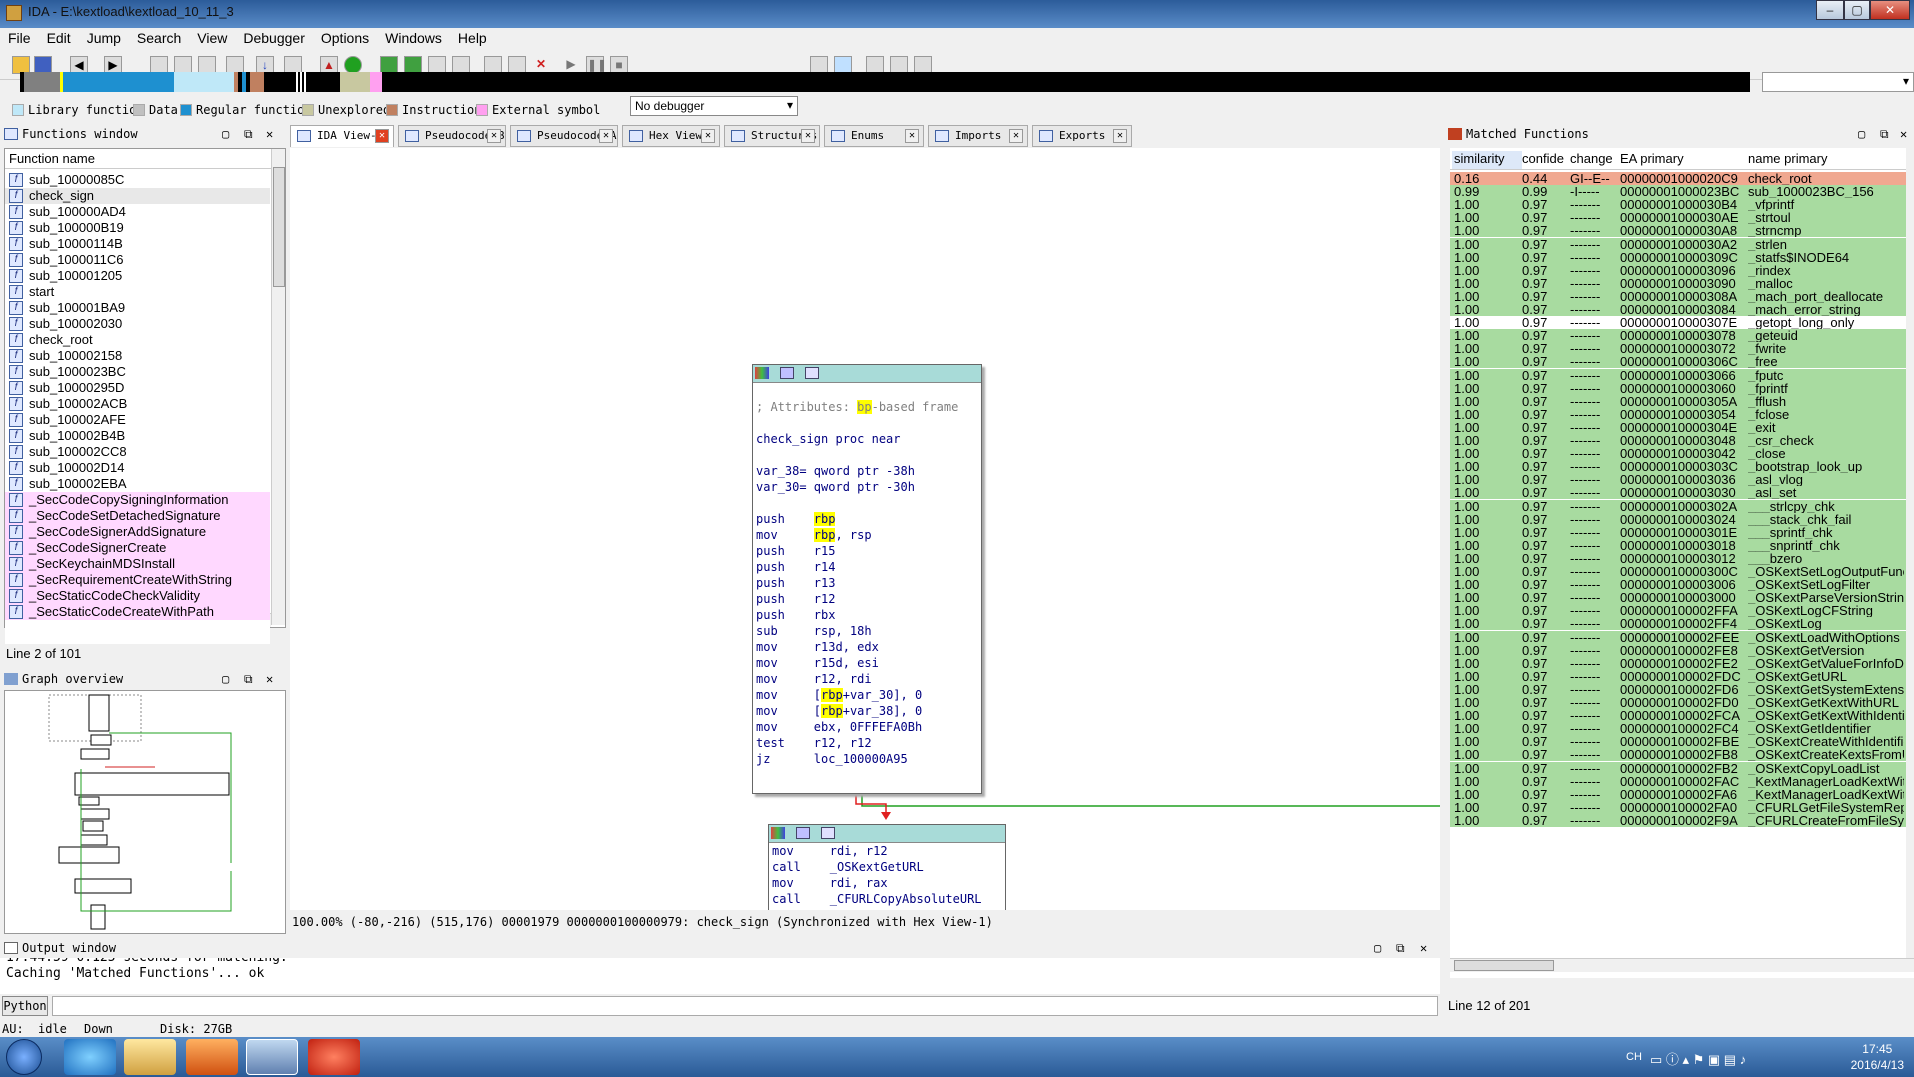  What do you see at coordinates (1487, 160) in the screenshot?
I see `column-header-similarity: similarity` at bounding box center [1487, 160].